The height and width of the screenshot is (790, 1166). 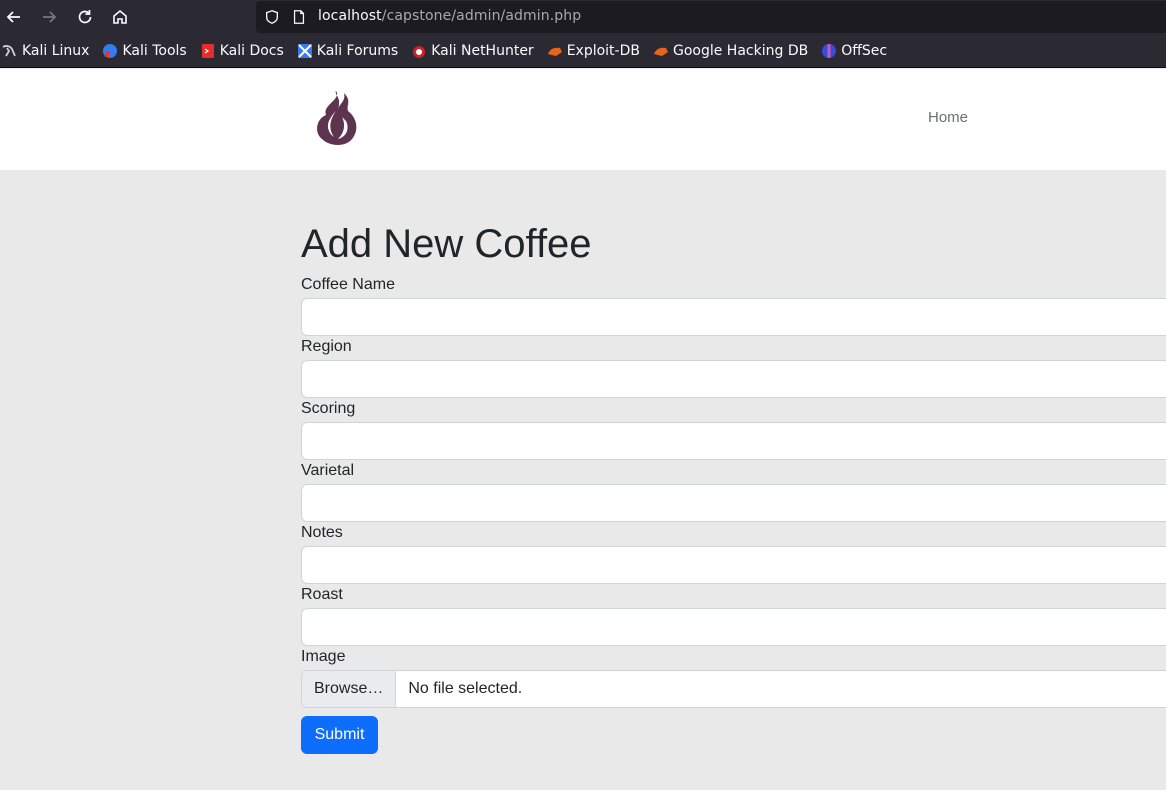 What do you see at coordinates (660, 51) in the screenshot?
I see `ghdb-icon` at bounding box center [660, 51].